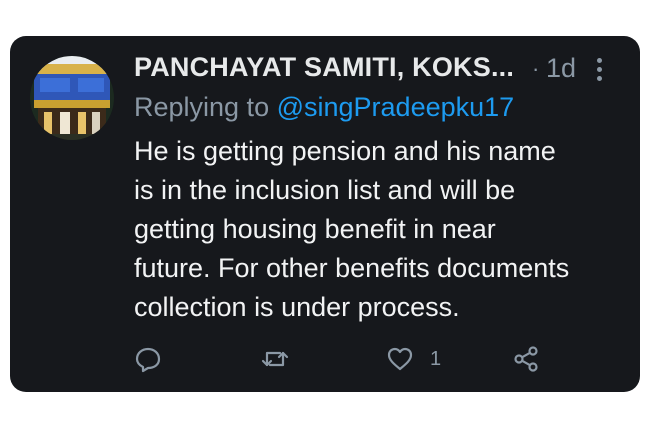  I want to click on heart-icon, so click(400, 359).